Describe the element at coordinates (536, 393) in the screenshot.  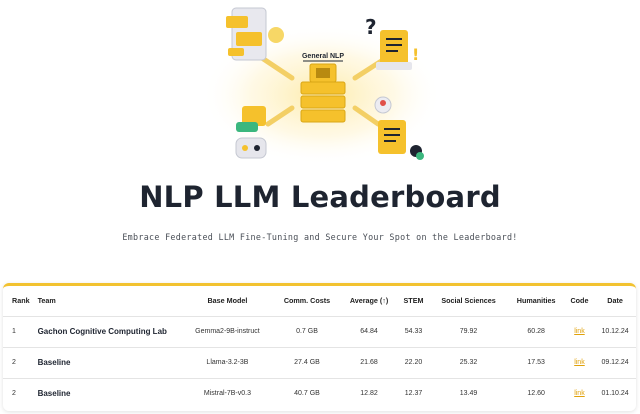
I see `cell-humanities: 12.60` at that location.